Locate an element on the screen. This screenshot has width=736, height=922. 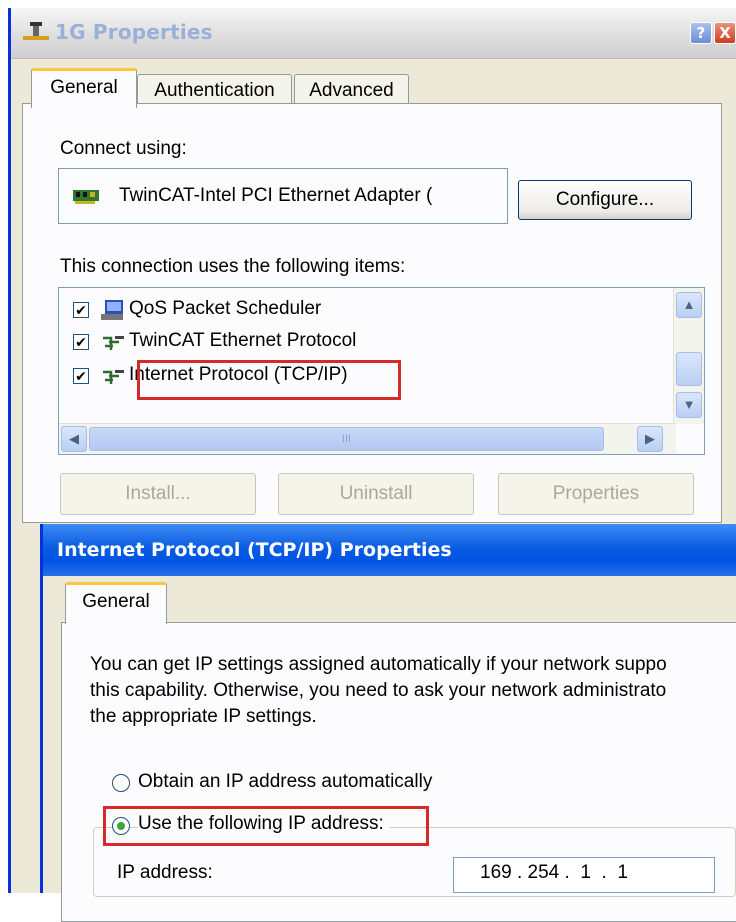
vertical-scrollbar: ▲ ▼ is located at coordinates (688, 356).